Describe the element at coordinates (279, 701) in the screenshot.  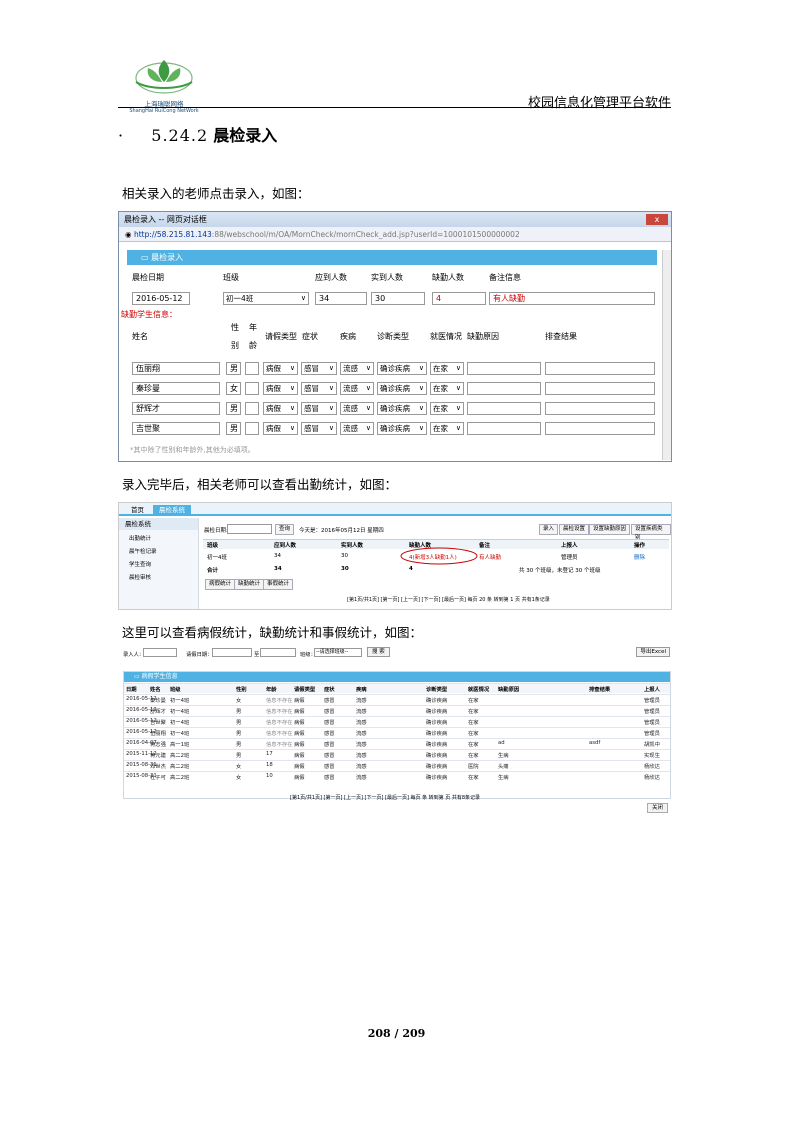
I see `table-cell: 信息不存在` at that location.